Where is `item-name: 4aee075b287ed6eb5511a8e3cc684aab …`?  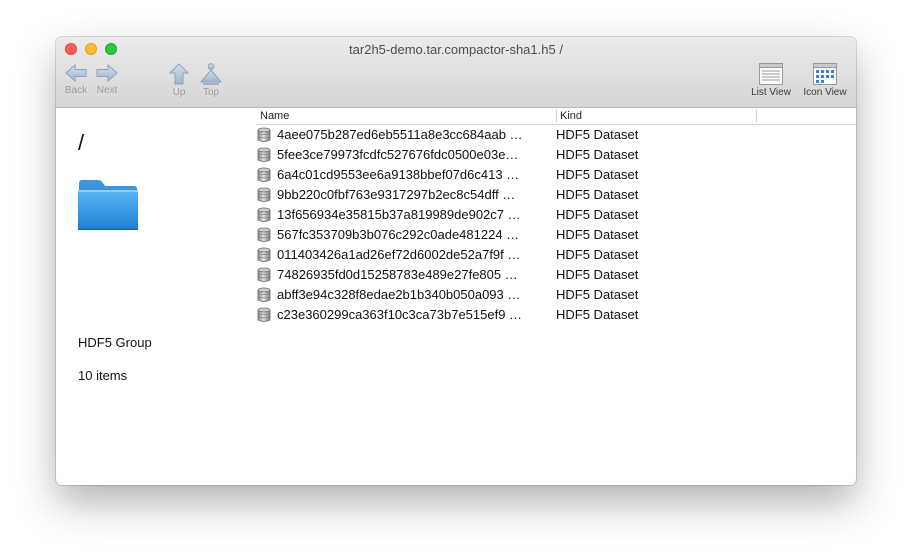
item-name: 4aee075b287ed6eb5511a8e3cc684aab … is located at coordinates (400, 134).